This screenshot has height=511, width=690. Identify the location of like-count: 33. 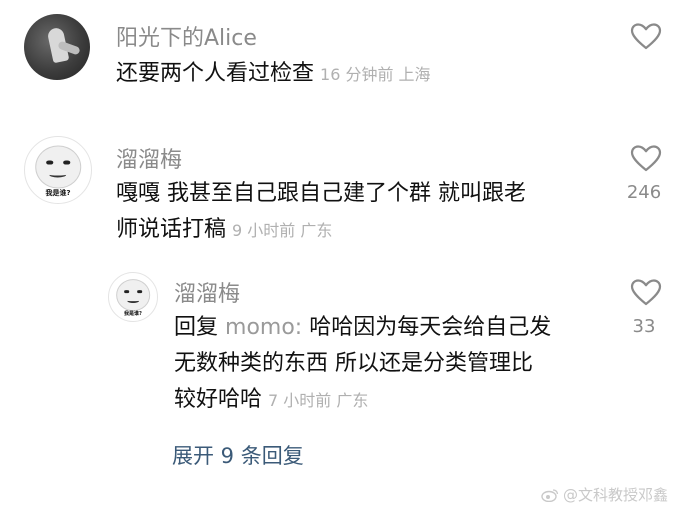
(644, 326).